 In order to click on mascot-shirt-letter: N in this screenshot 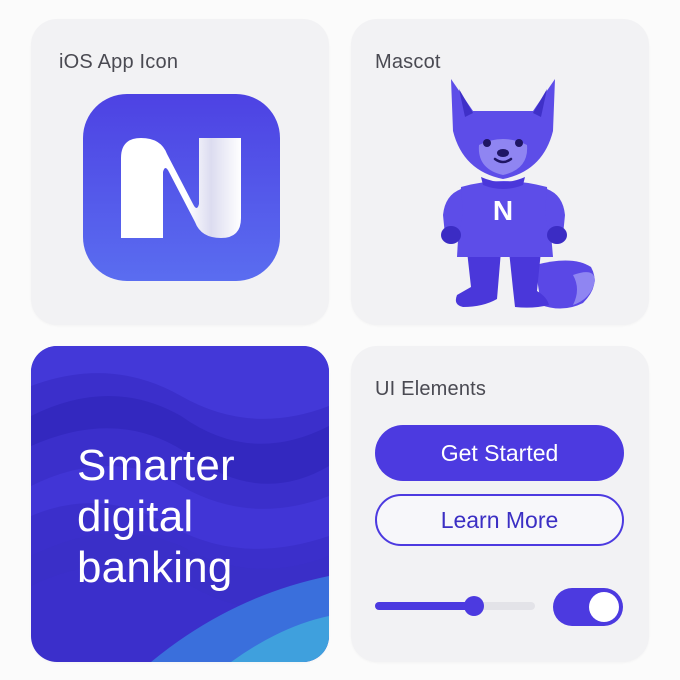, I will do `click(503, 210)`.